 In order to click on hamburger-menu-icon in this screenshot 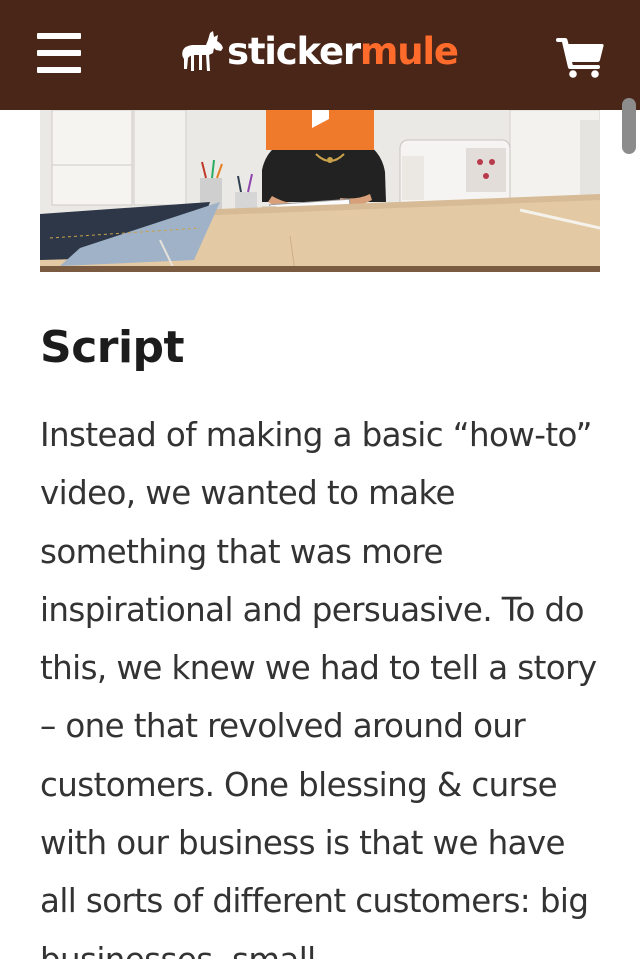, I will do `click(59, 53)`.